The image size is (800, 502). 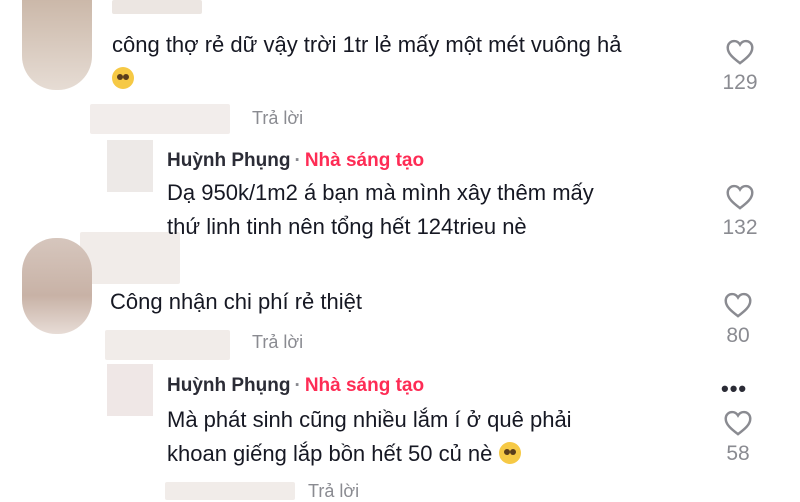 What do you see at coordinates (738, 319) in the screenshot?
I see `like-button: 80` at bounding box center [738, 319].